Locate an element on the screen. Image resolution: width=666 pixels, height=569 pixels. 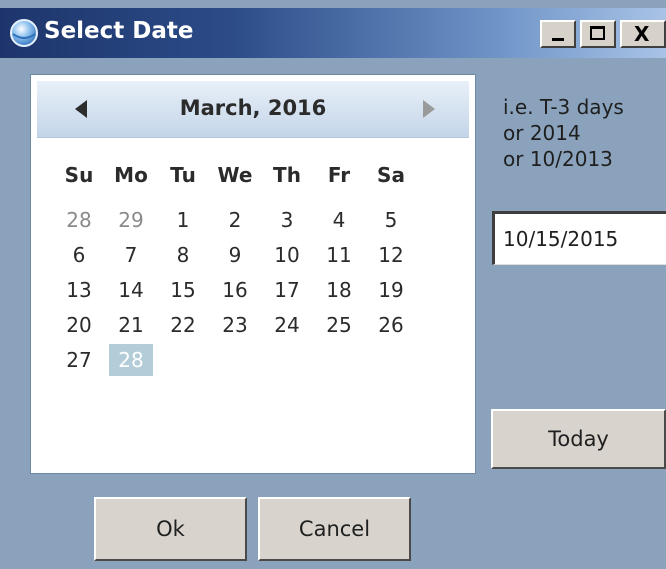
minimize-icon is located at coordinates (558, 39).